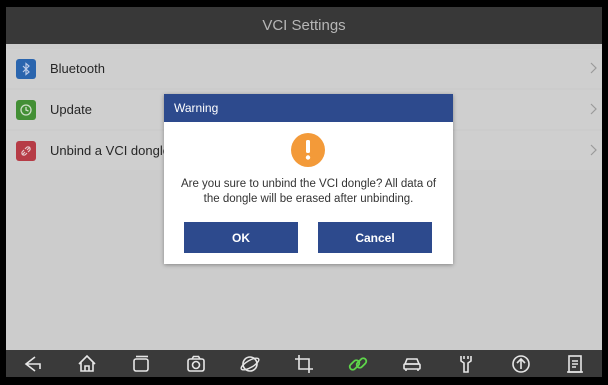  What do you see at coordinates (196, 364) in the screenshot?
I see `camera-icon` at bounding box center [196, 364].